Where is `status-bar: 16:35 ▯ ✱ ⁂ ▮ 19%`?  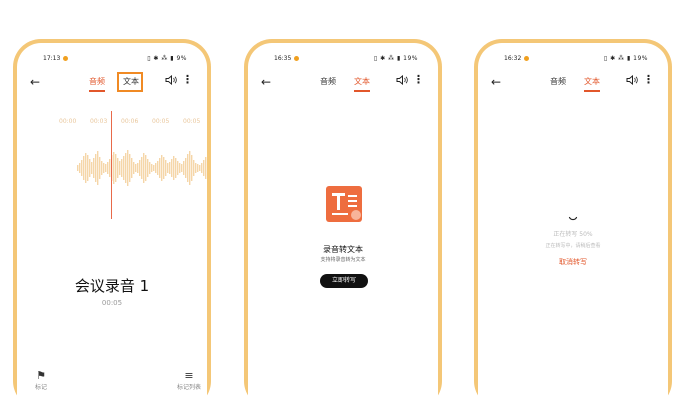 status-bar: 16:35 ▯ ✱ ⁂ ▮ 19% is located at coordinates (343, 60).